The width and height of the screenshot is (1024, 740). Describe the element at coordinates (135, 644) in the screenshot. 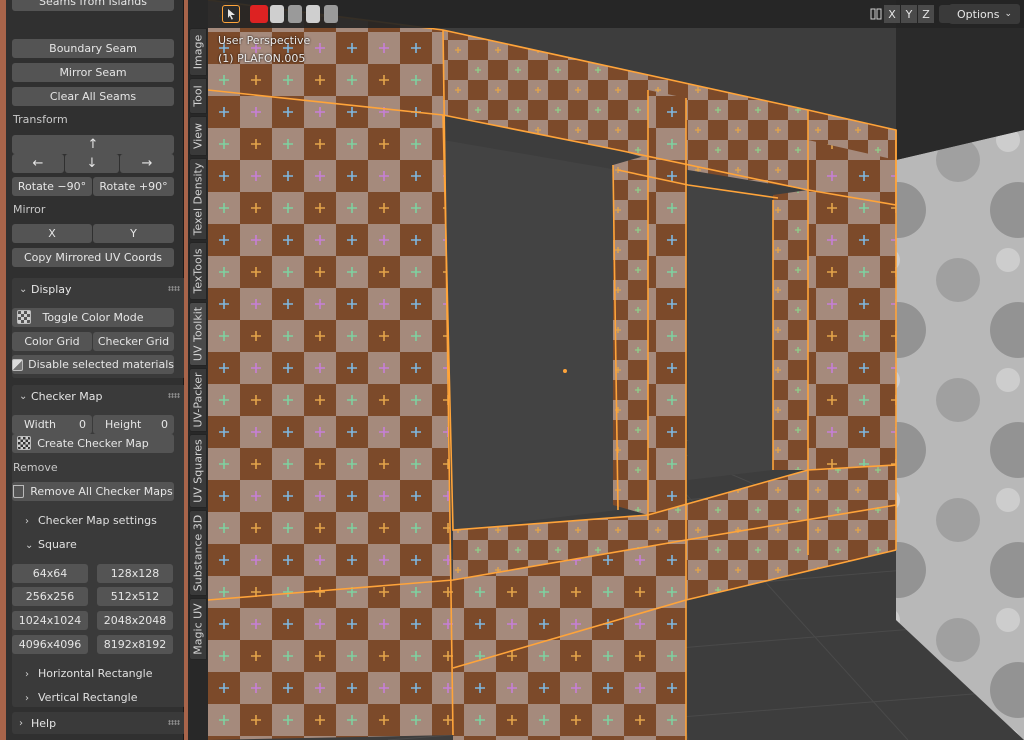

I see `size-8192-button: 8192x8192` at that location.